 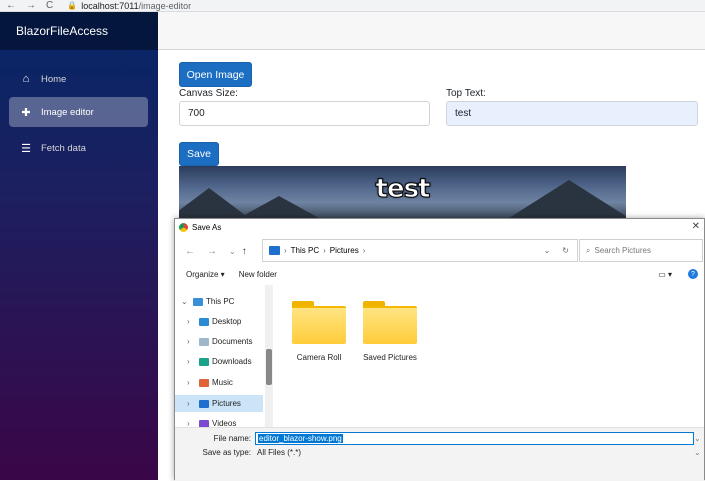 What do you see at coordinates (588, 250) in the screenshot?
I see `search-icon: ⌕` at bounding box center [588, 250].